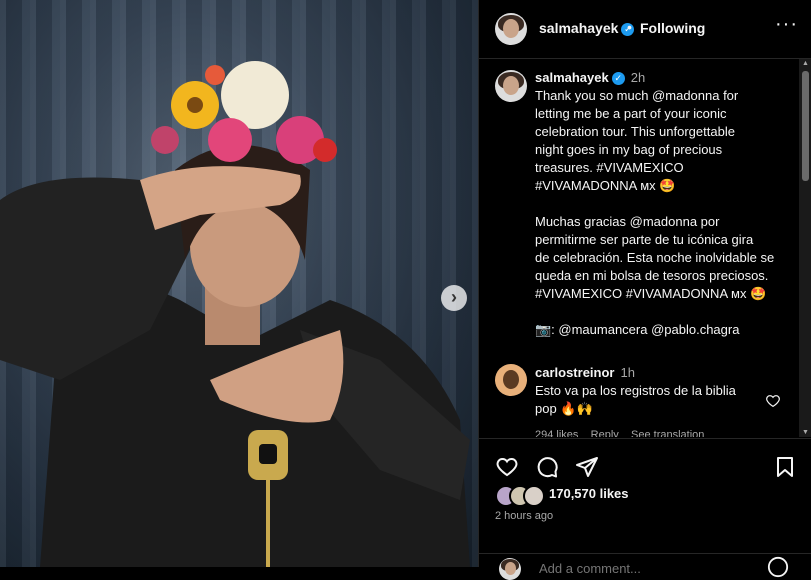 The width and height of the screenshot is (811, 580). I want to click on comment-text: Esto va pa los registros de la biblia, so click(635, 390).